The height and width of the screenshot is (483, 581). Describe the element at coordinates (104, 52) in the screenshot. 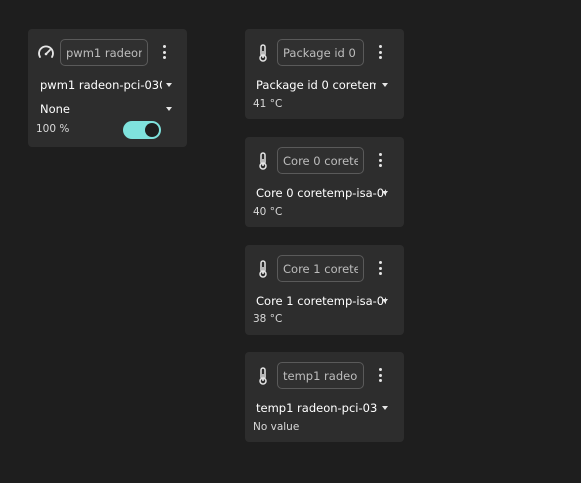

I see `control-name-input` at that location.